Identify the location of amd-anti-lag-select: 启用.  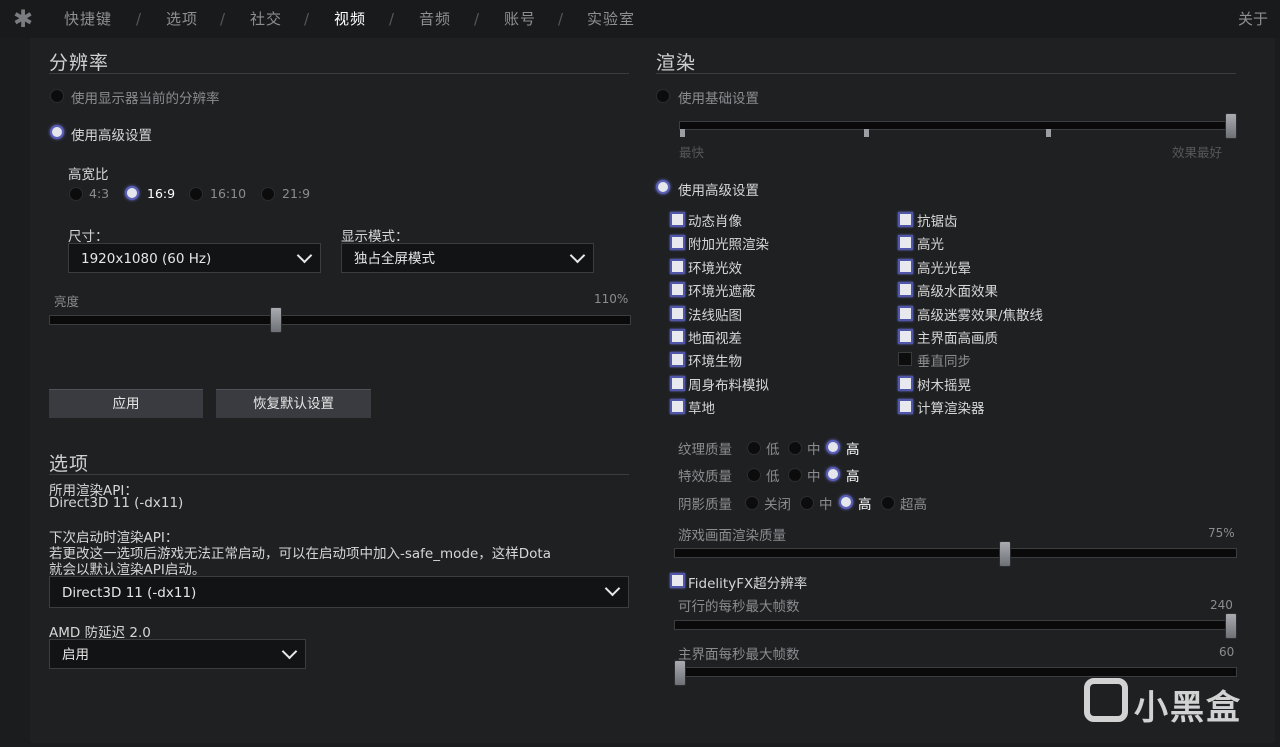
(177, 654).